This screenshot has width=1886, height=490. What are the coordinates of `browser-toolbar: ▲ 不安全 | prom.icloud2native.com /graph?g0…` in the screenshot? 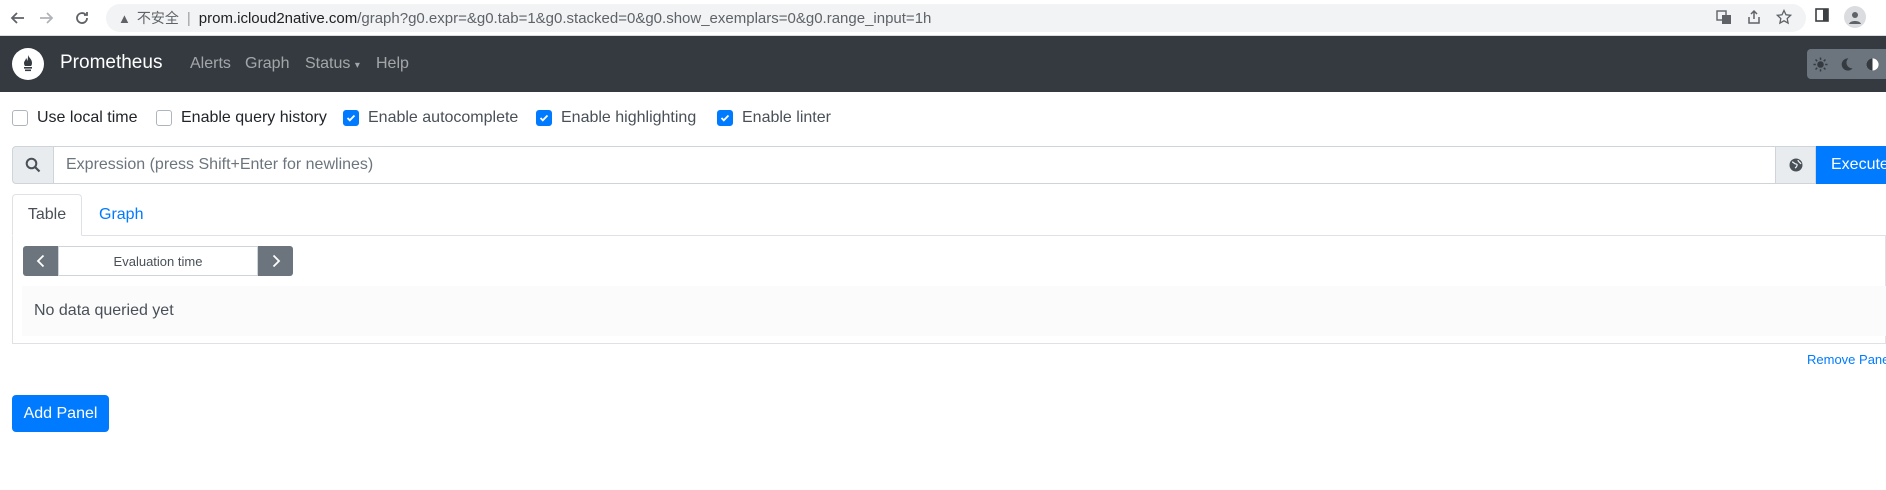 It's located at (943, 18).